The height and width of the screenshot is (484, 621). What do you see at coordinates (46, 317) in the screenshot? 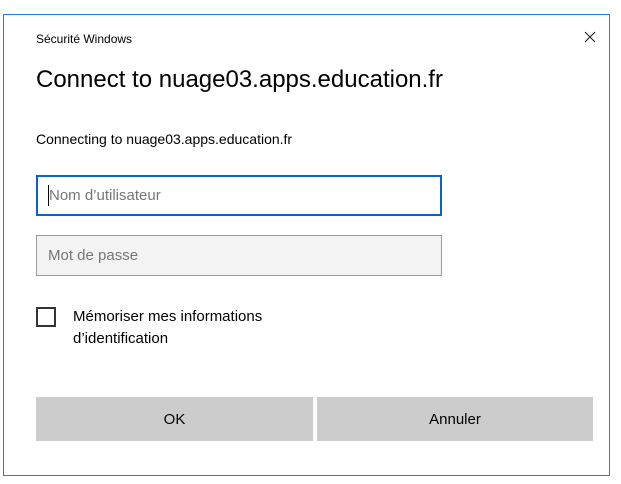
I see `checkbox-box` at bounding box center [46, 317].